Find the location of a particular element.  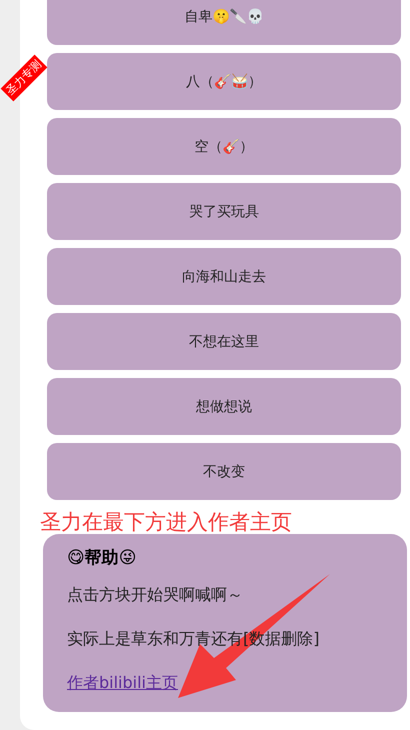

annotation-text: 圣力在最下方进入作者主页 is located at coordinates (166, 522).